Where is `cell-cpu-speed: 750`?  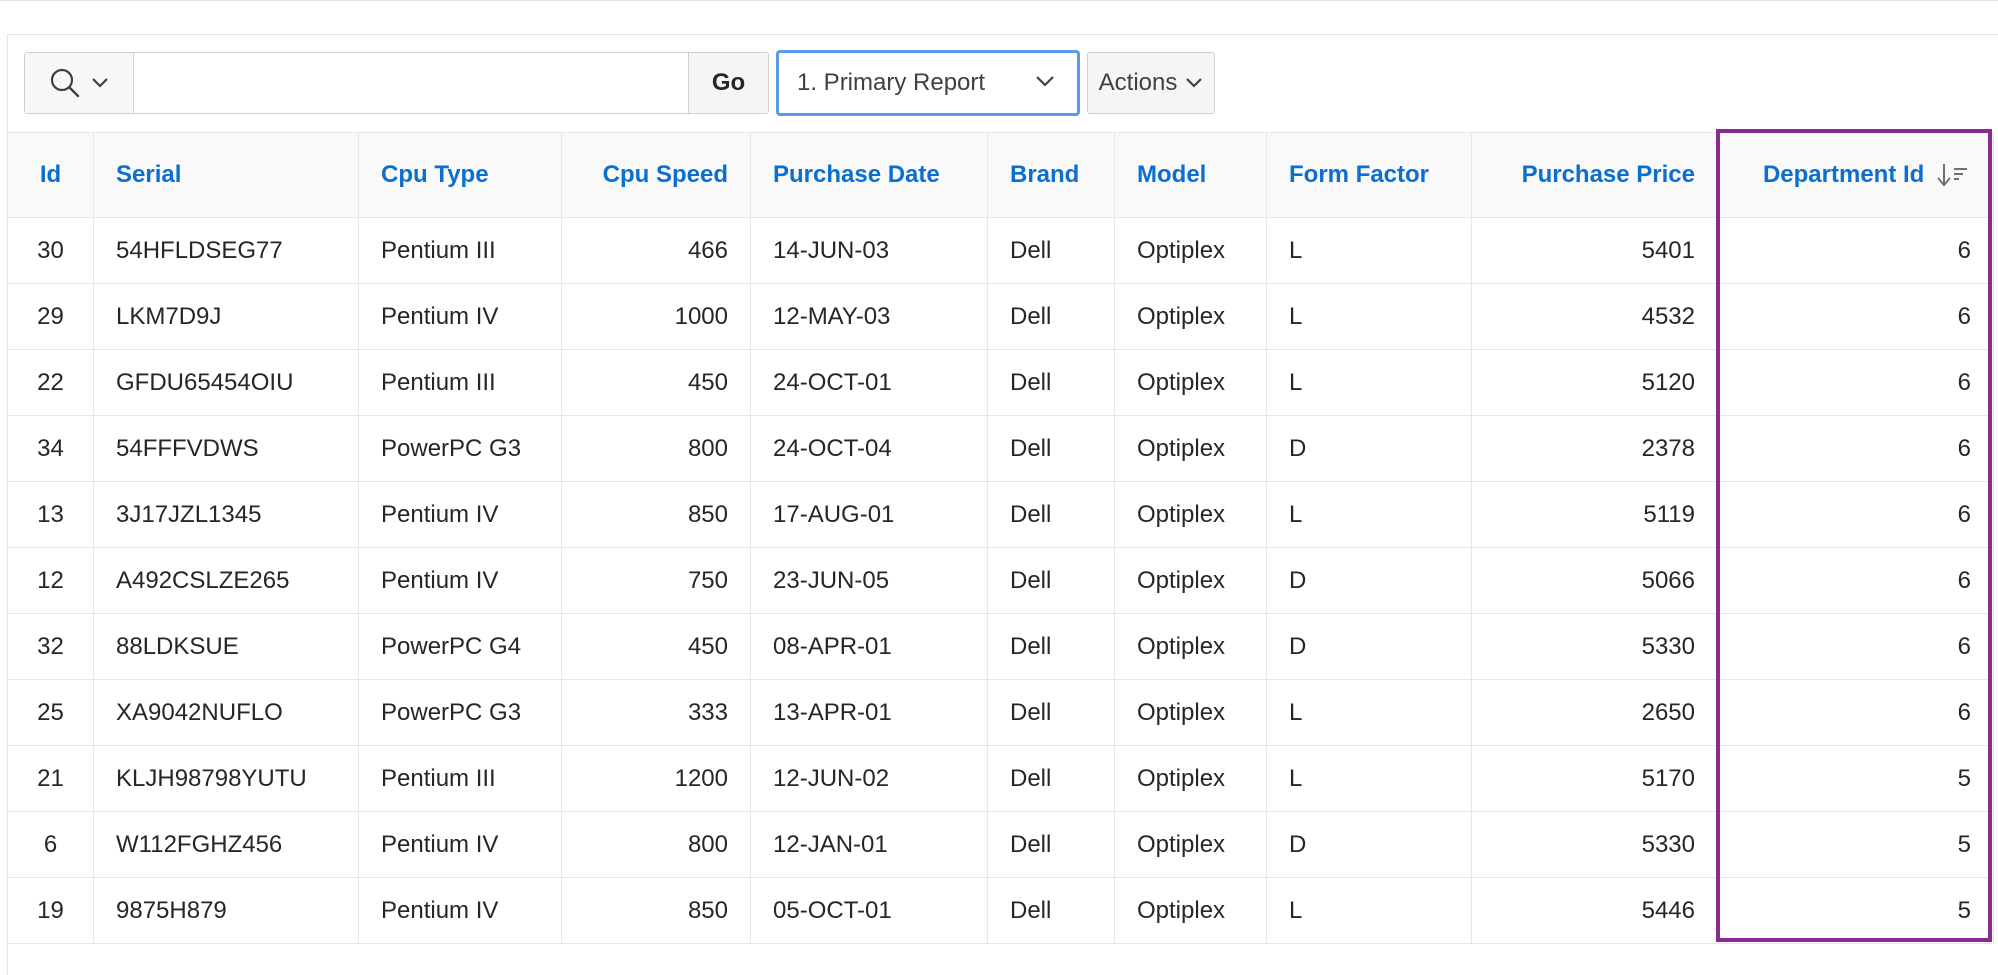
cell-cpu-speed: 750 is located at coordinates (656, 580).